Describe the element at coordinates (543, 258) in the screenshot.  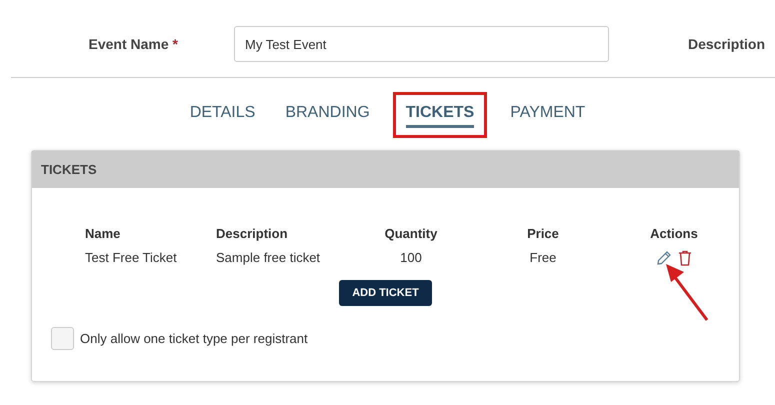
I see `table-cell-text: Free` at that location.